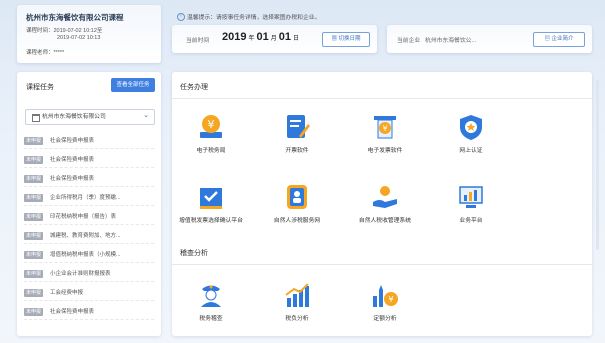  I want to click on section-title-analysis: 稽查分析, so click(194, 253).